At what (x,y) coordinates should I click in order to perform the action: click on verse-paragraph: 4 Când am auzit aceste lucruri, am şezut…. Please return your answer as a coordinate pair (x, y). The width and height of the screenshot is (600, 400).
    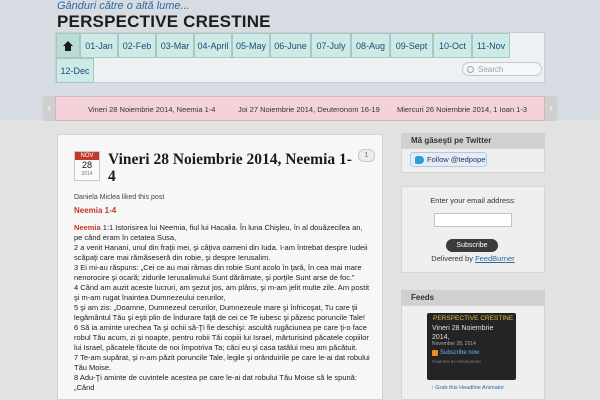
    Looking at the image, I should click on (222, 293).